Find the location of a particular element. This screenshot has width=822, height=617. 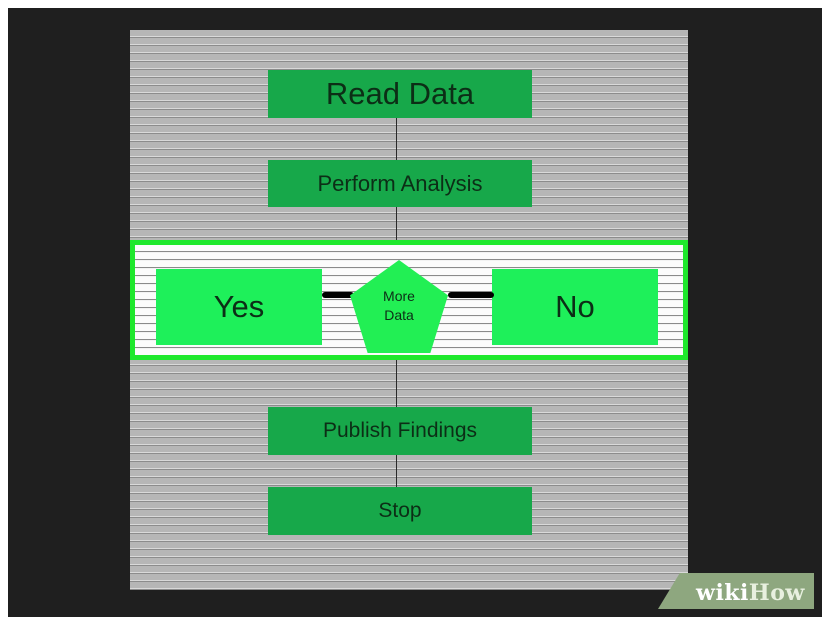

choice-yes-box: Yes is located at coordinates (239, 307).